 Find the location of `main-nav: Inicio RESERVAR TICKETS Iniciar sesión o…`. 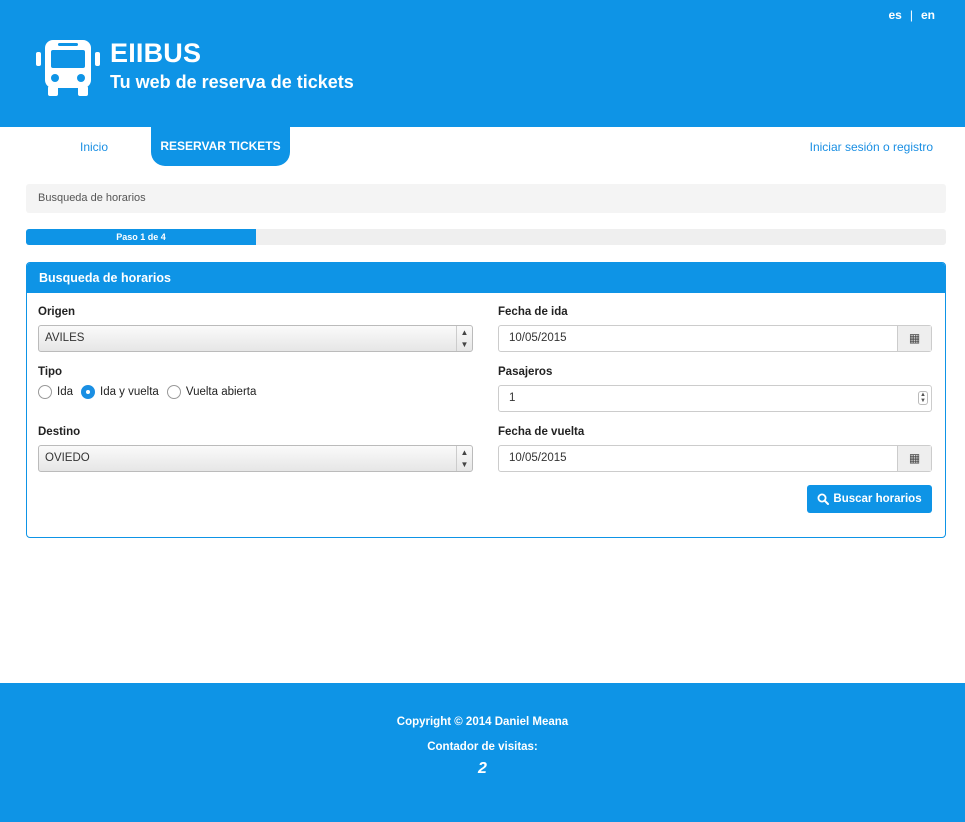

main-nav: Inicio RESERVAR TICKETS Iniciar sesión o… is located at coordinates (482, 147).